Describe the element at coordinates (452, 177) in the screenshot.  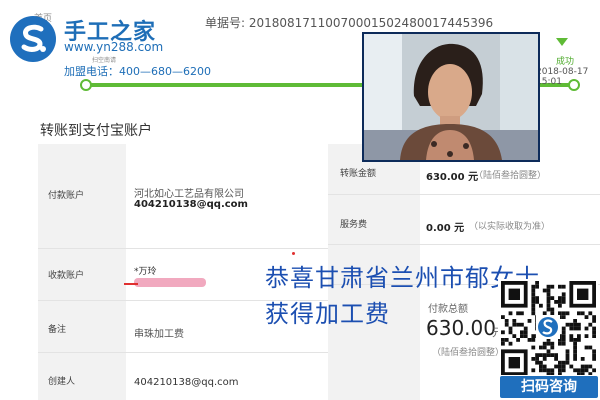
I see `amount-value: 630.00 元` at that location.